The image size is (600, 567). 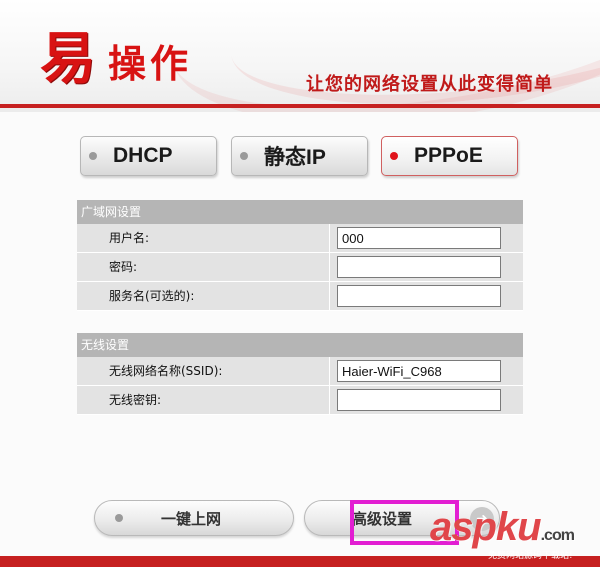 What do you see at coordinates (419, 267) in the screenshot?
I see `password-input` at bounding box center [419, 267].